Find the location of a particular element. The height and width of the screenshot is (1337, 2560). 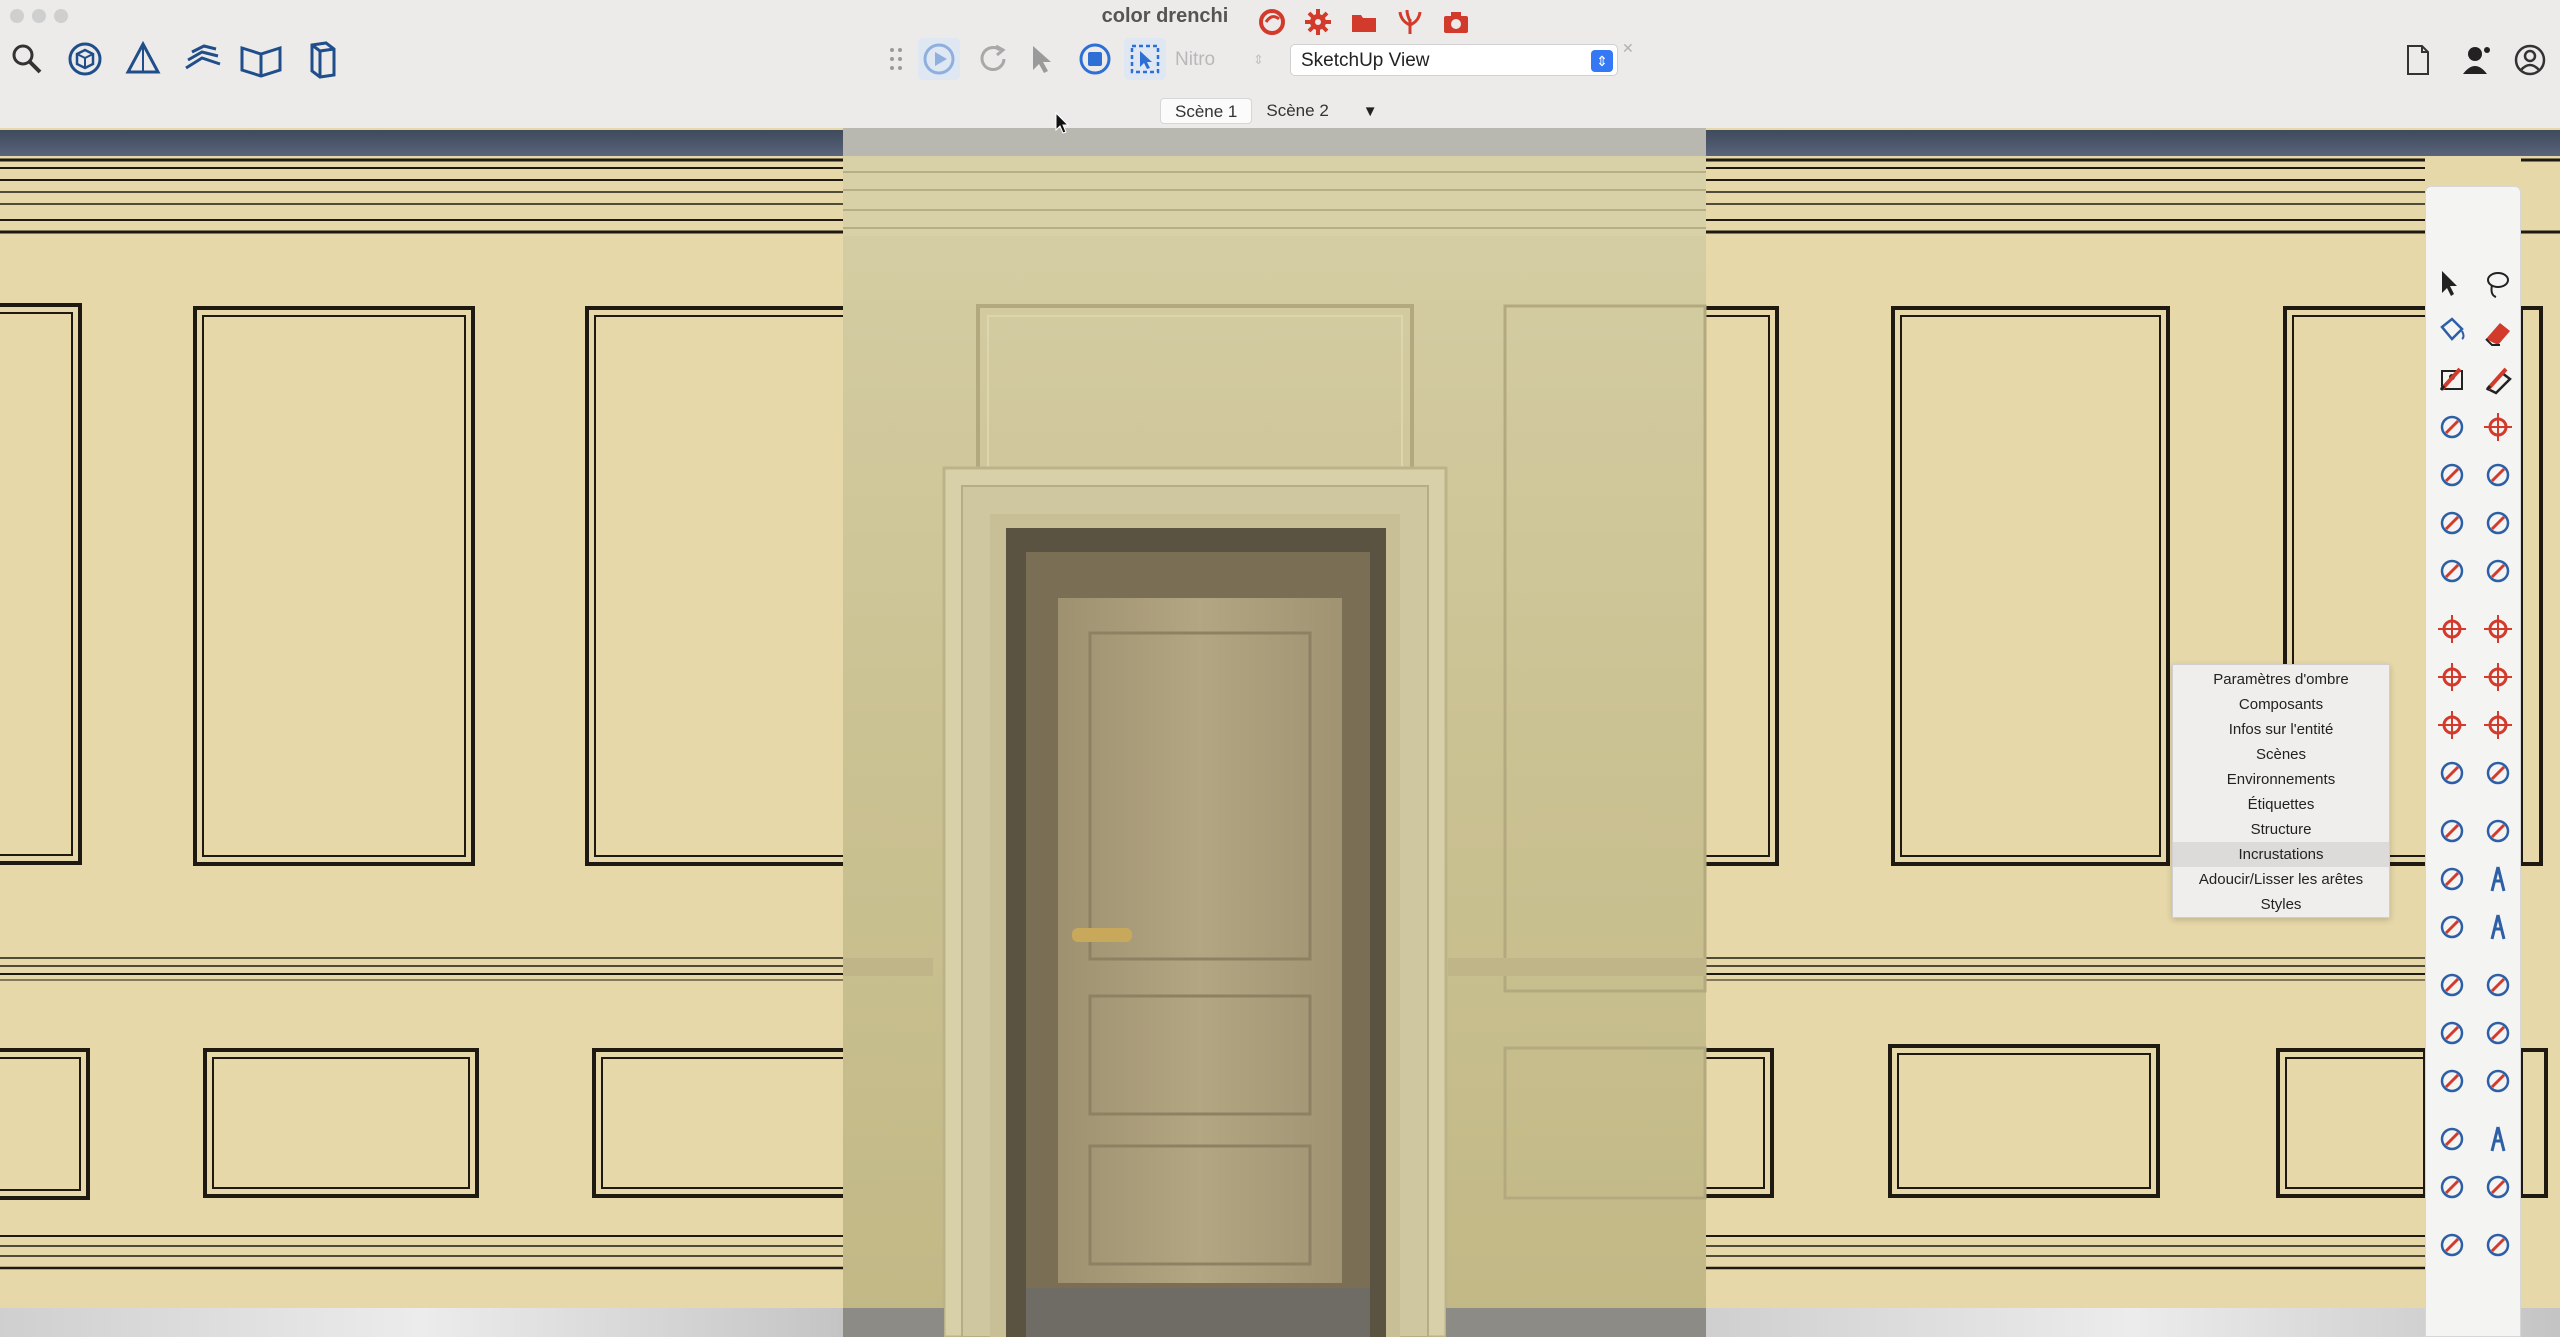

paint-bucket-icon is located at coordinates (2452, 333).